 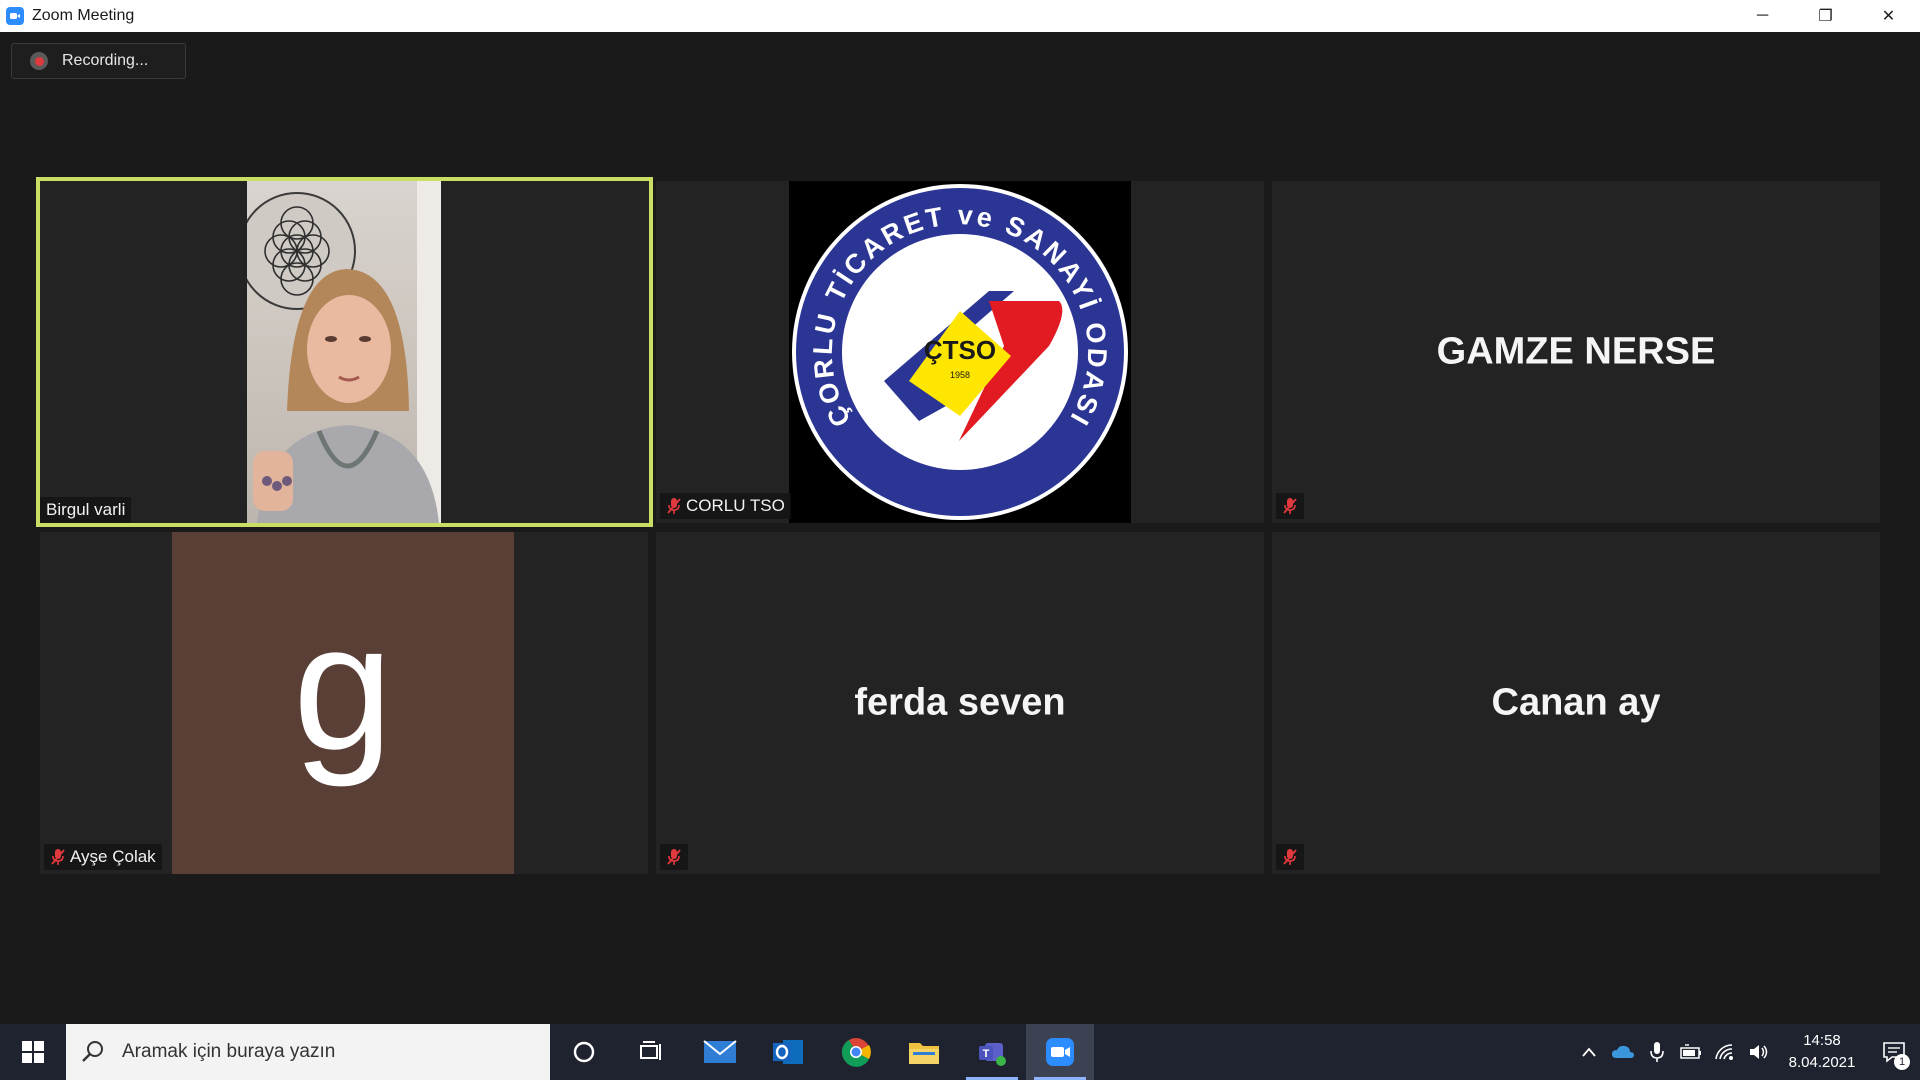 I want to click on window-title: Zoom Meeting, so click(x=83, y=15).